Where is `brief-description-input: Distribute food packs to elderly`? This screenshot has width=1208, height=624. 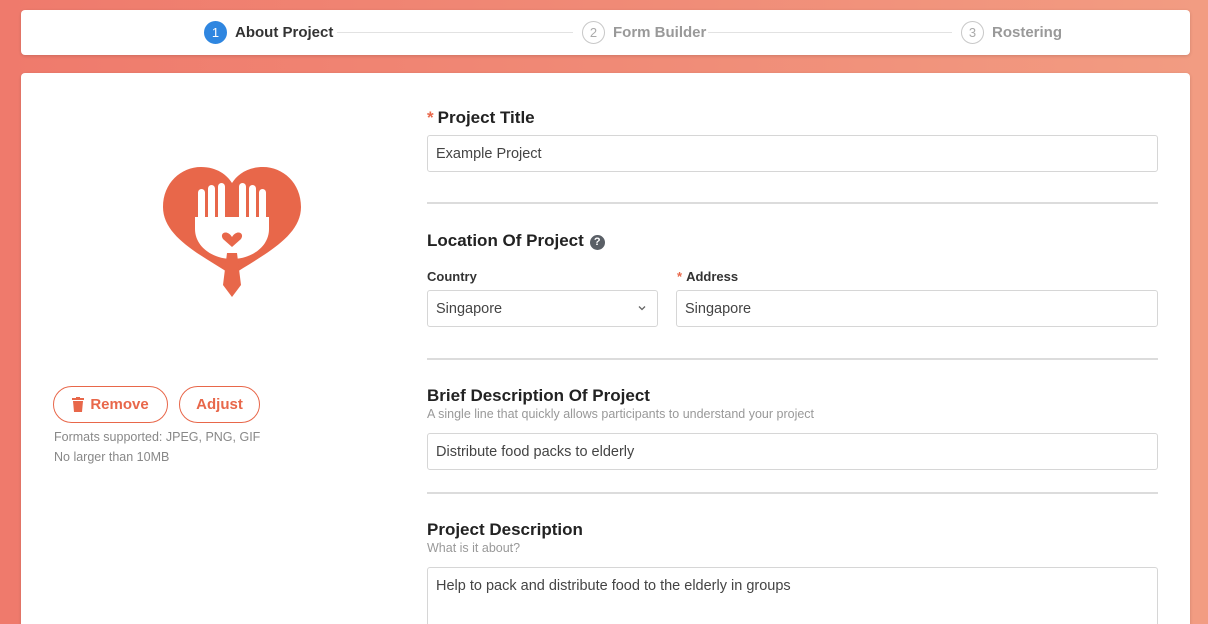
brief-description-input: Distribute food packs to elderly is located at coordinates (792, 451).